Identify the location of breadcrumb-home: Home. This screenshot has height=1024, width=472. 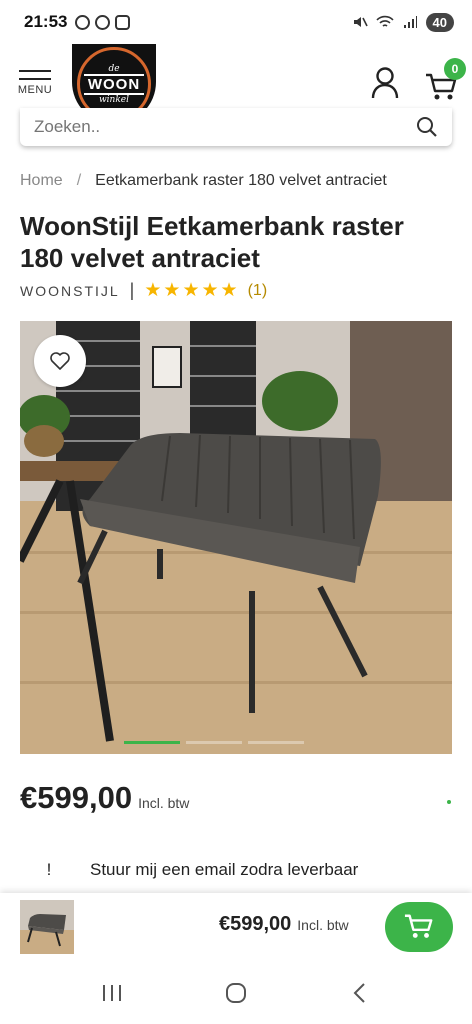
(41, 181).